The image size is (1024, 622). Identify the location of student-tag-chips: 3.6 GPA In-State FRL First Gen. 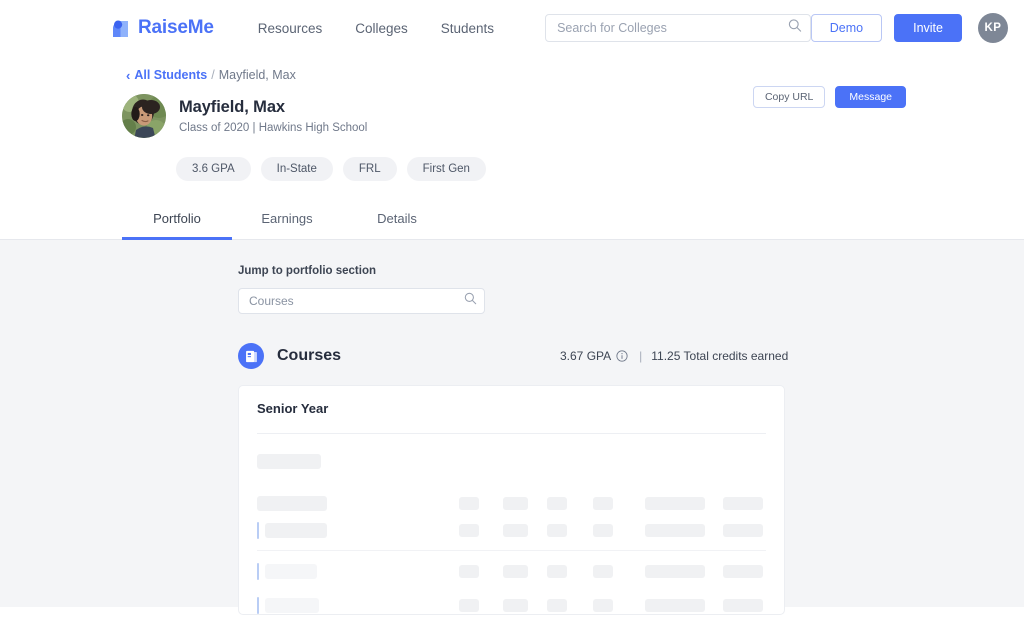
(512, 159).